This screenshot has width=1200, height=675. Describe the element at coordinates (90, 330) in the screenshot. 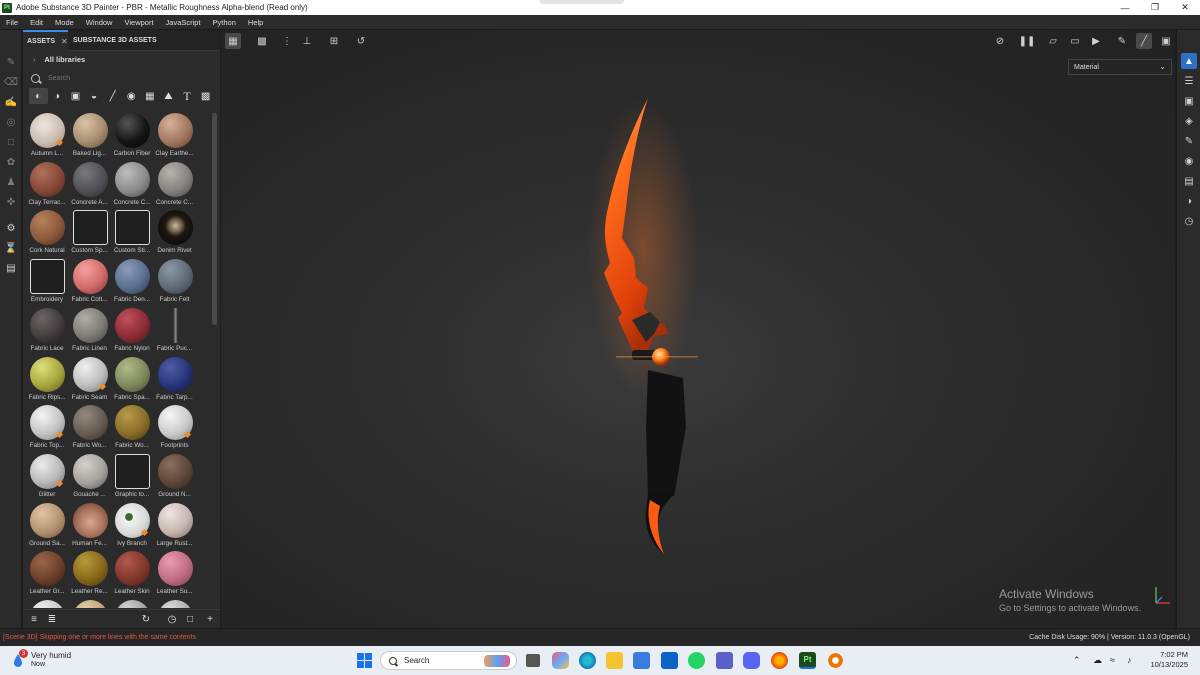

I see `asset-tile: Fabric Linen` at that location.